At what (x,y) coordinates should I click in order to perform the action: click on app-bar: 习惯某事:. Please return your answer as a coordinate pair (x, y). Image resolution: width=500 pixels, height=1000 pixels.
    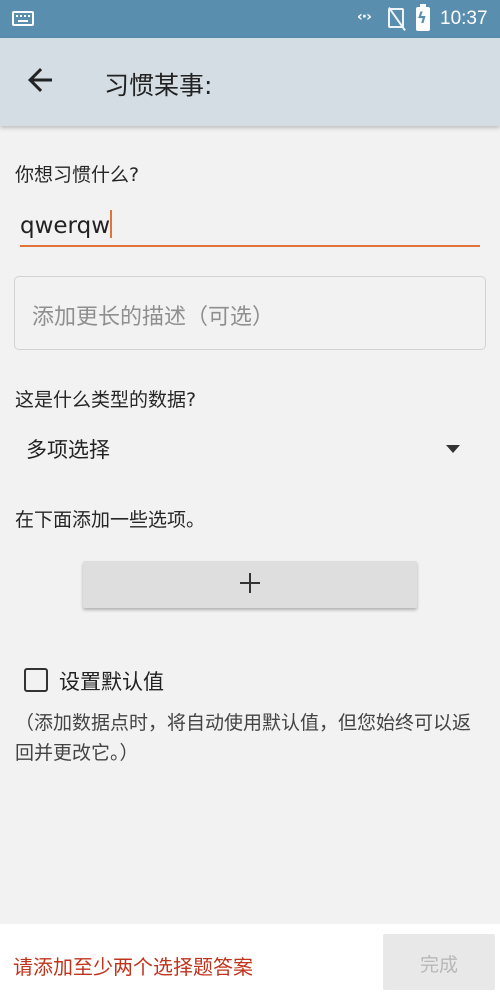
    Looking at the image, I should click on (250, 82).